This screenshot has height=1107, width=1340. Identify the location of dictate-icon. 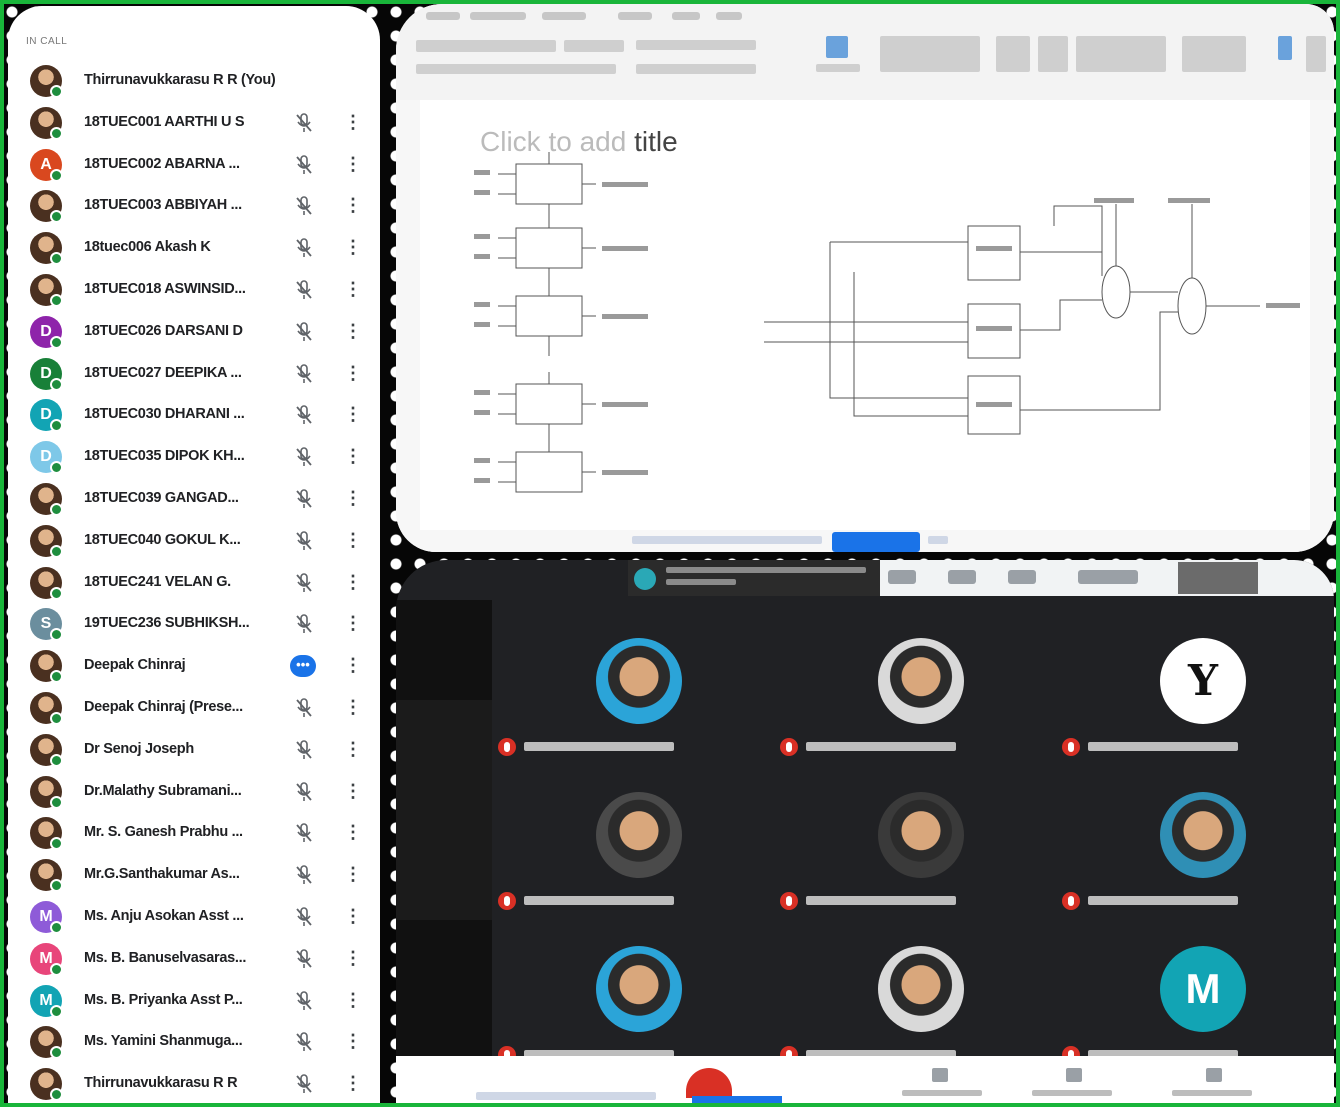
(1285, 48).